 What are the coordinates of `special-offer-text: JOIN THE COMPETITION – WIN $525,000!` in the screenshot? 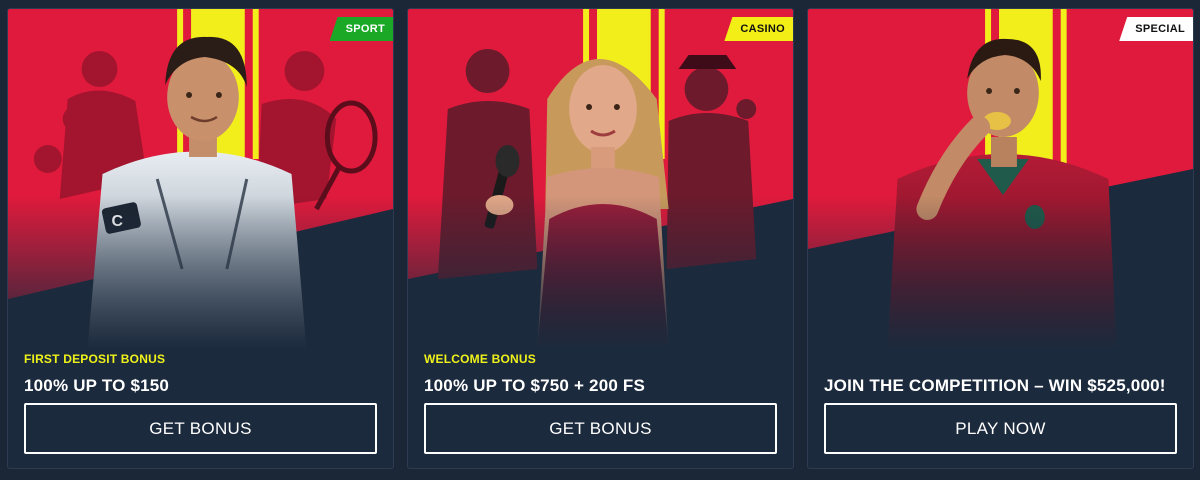 It's located at (995, 385).